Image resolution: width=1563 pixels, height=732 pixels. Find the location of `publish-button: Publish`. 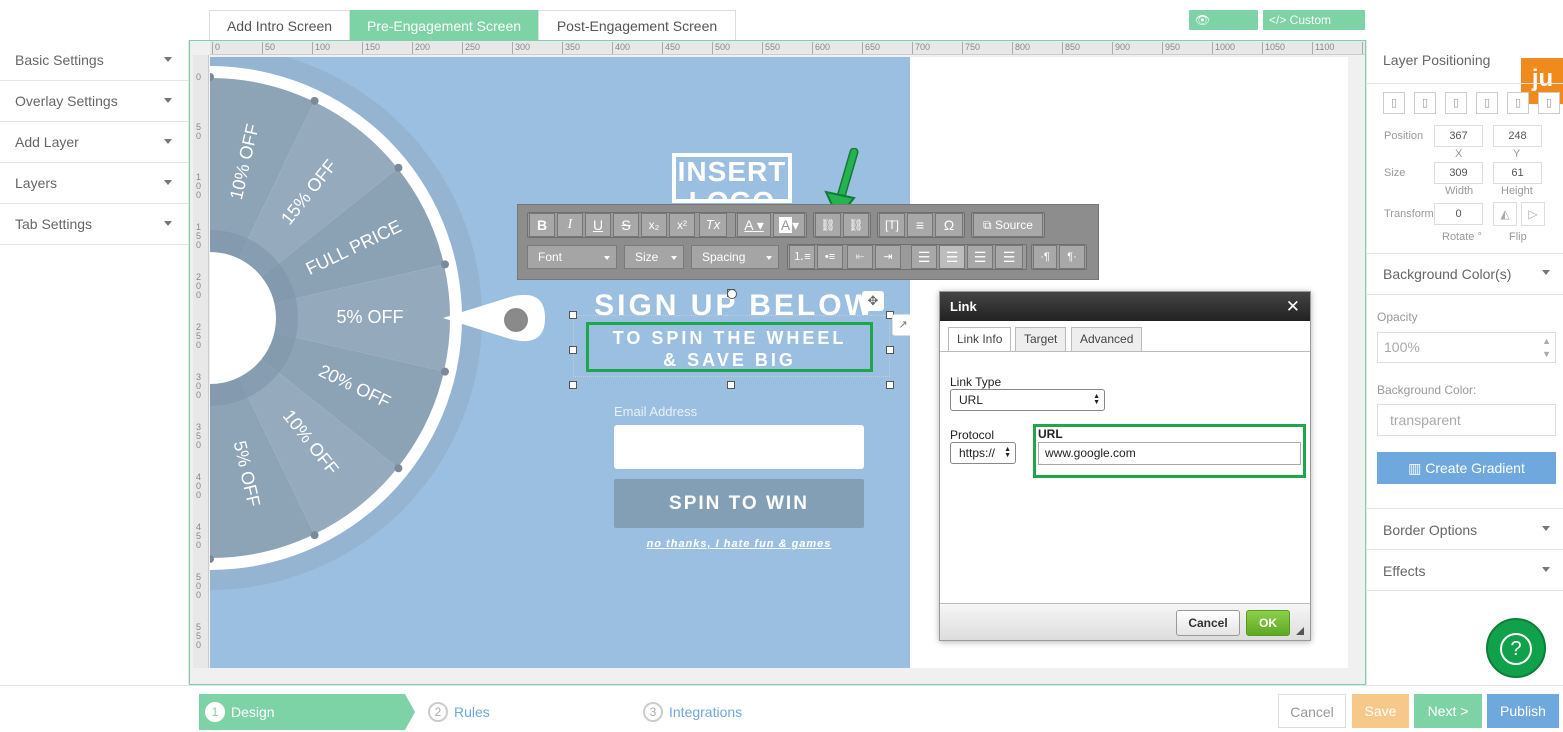

publish-button: Publish is located at coordinates (1523, 711).